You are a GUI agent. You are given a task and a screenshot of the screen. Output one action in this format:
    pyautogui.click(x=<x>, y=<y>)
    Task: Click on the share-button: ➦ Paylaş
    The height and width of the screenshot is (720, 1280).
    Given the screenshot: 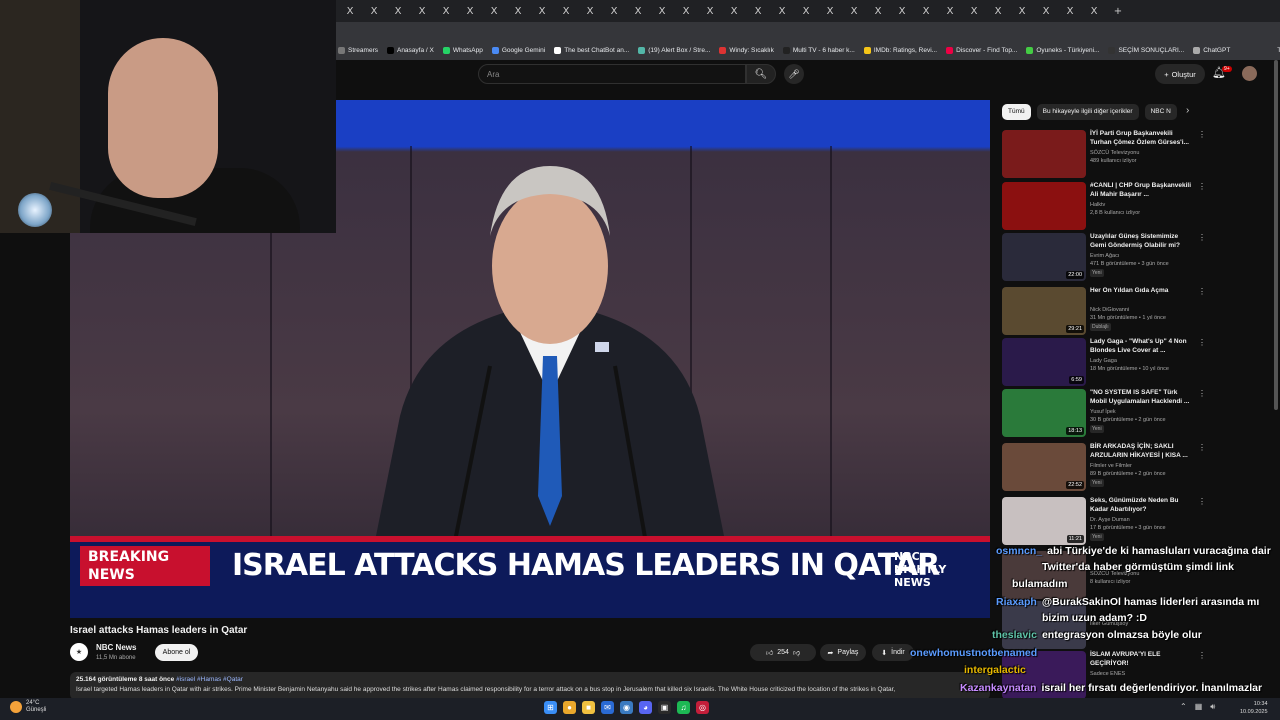 What is the action you would take?
    pyautogui.click(x=843, y=652)
    